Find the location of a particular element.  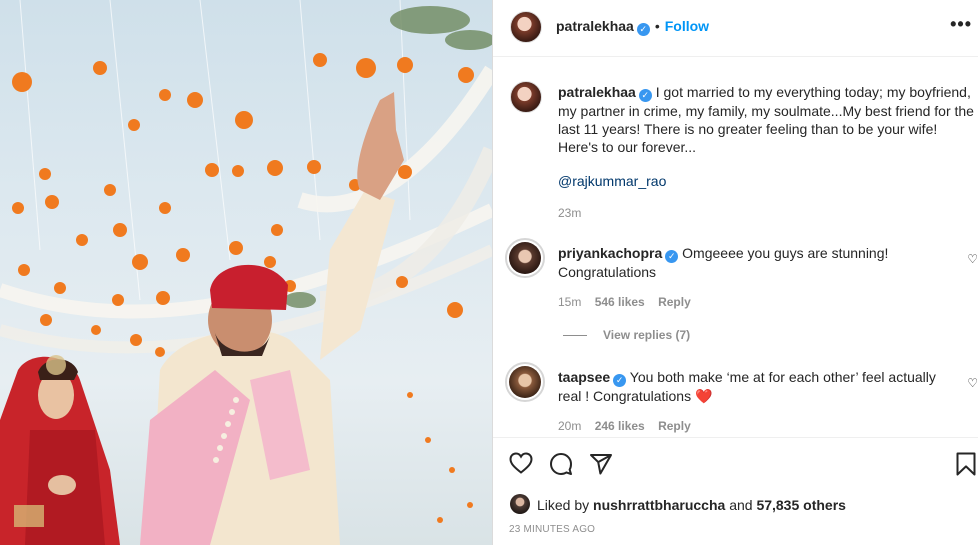

post-header: patralekhaa ✓ • Follow ••• is located at coordinates (735, 28).